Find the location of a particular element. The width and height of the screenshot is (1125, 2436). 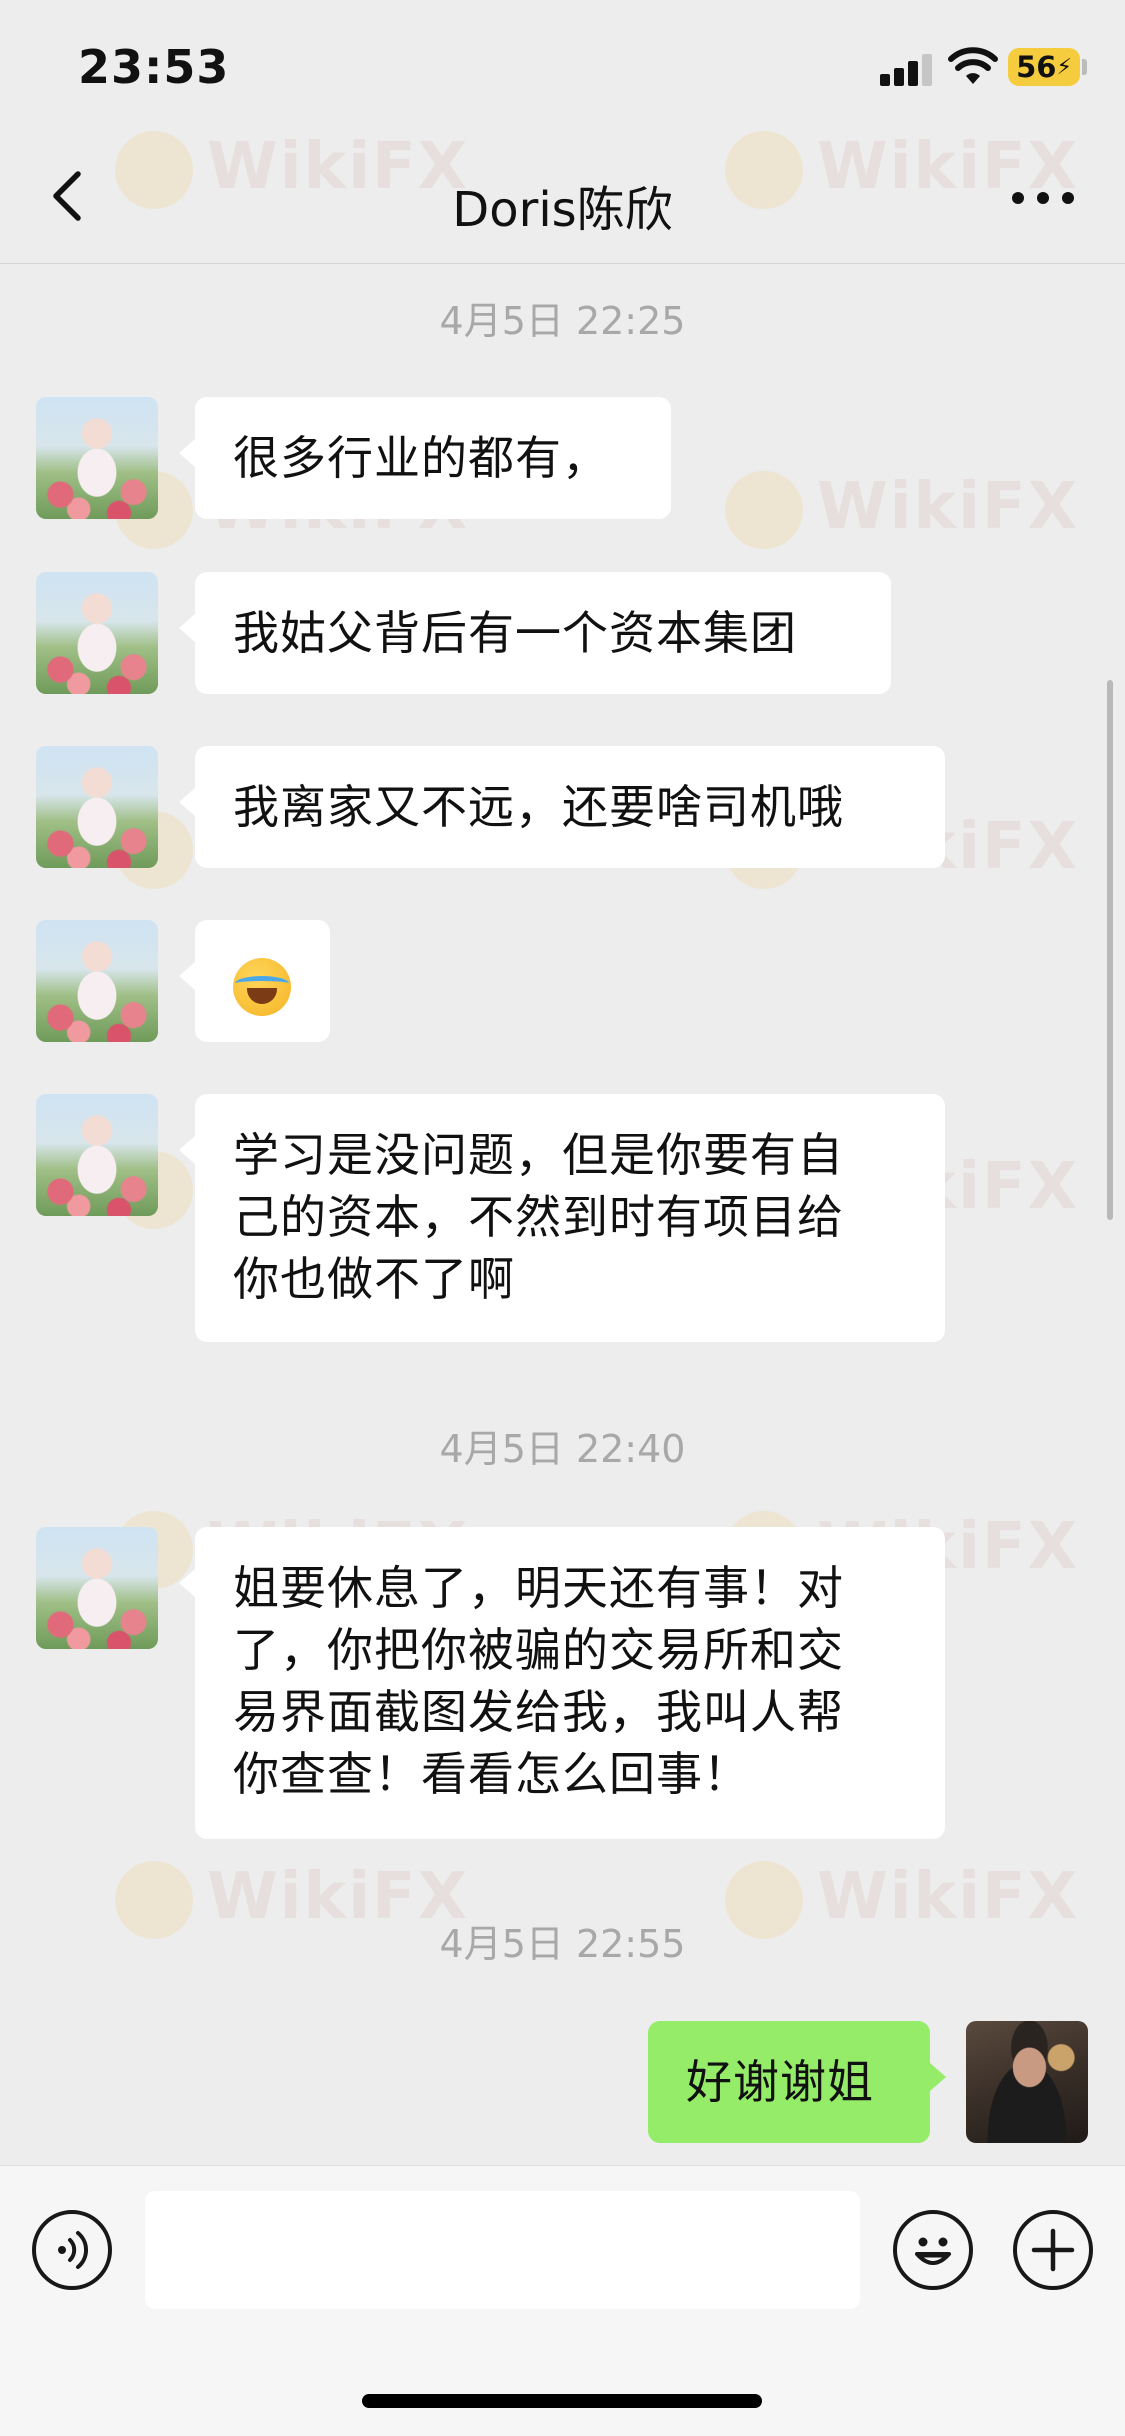

battery-icon: 56 ⚡ is located at coordinates (1044, 67).